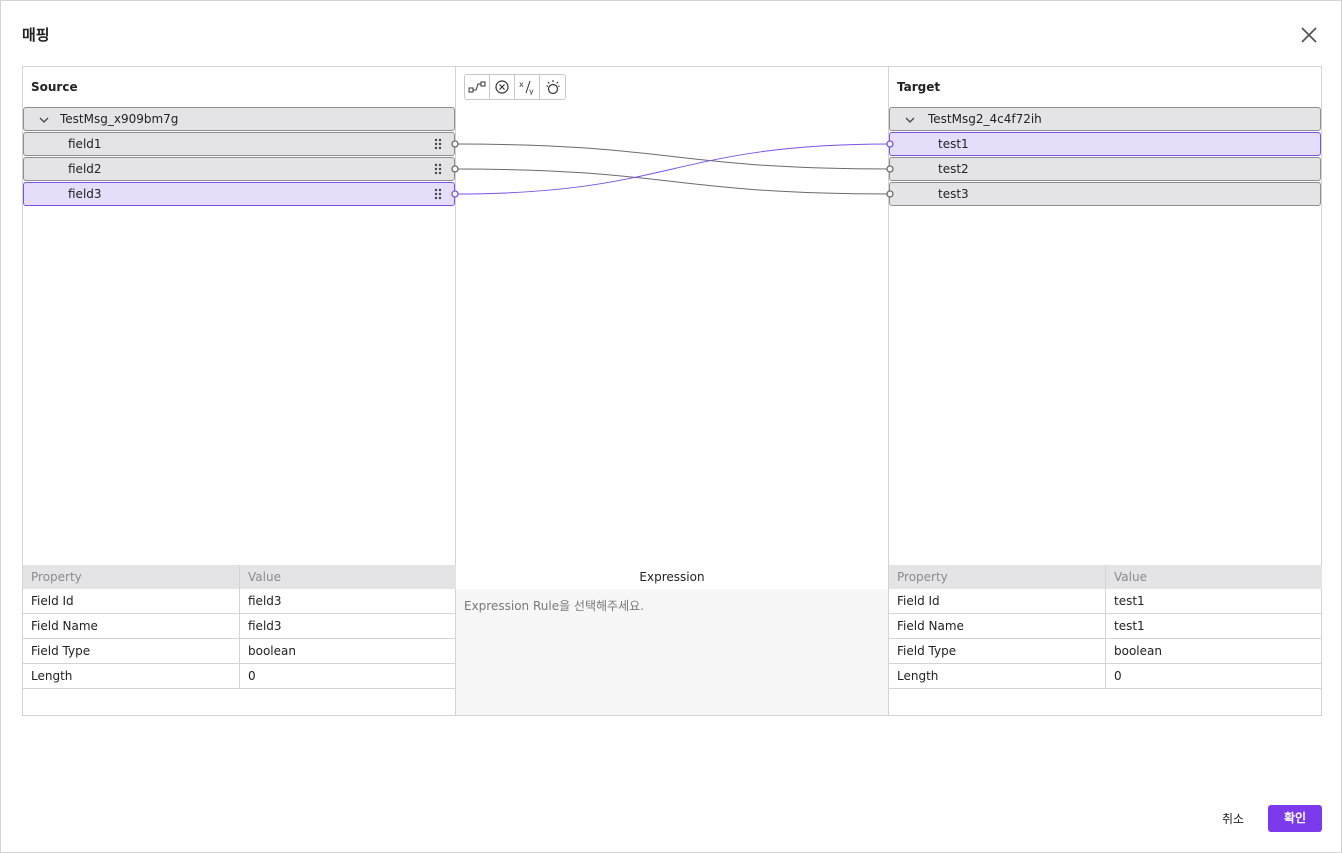  I want to click on expression-editor: Expression Rule을 선택해주세요., so click(672, 652).